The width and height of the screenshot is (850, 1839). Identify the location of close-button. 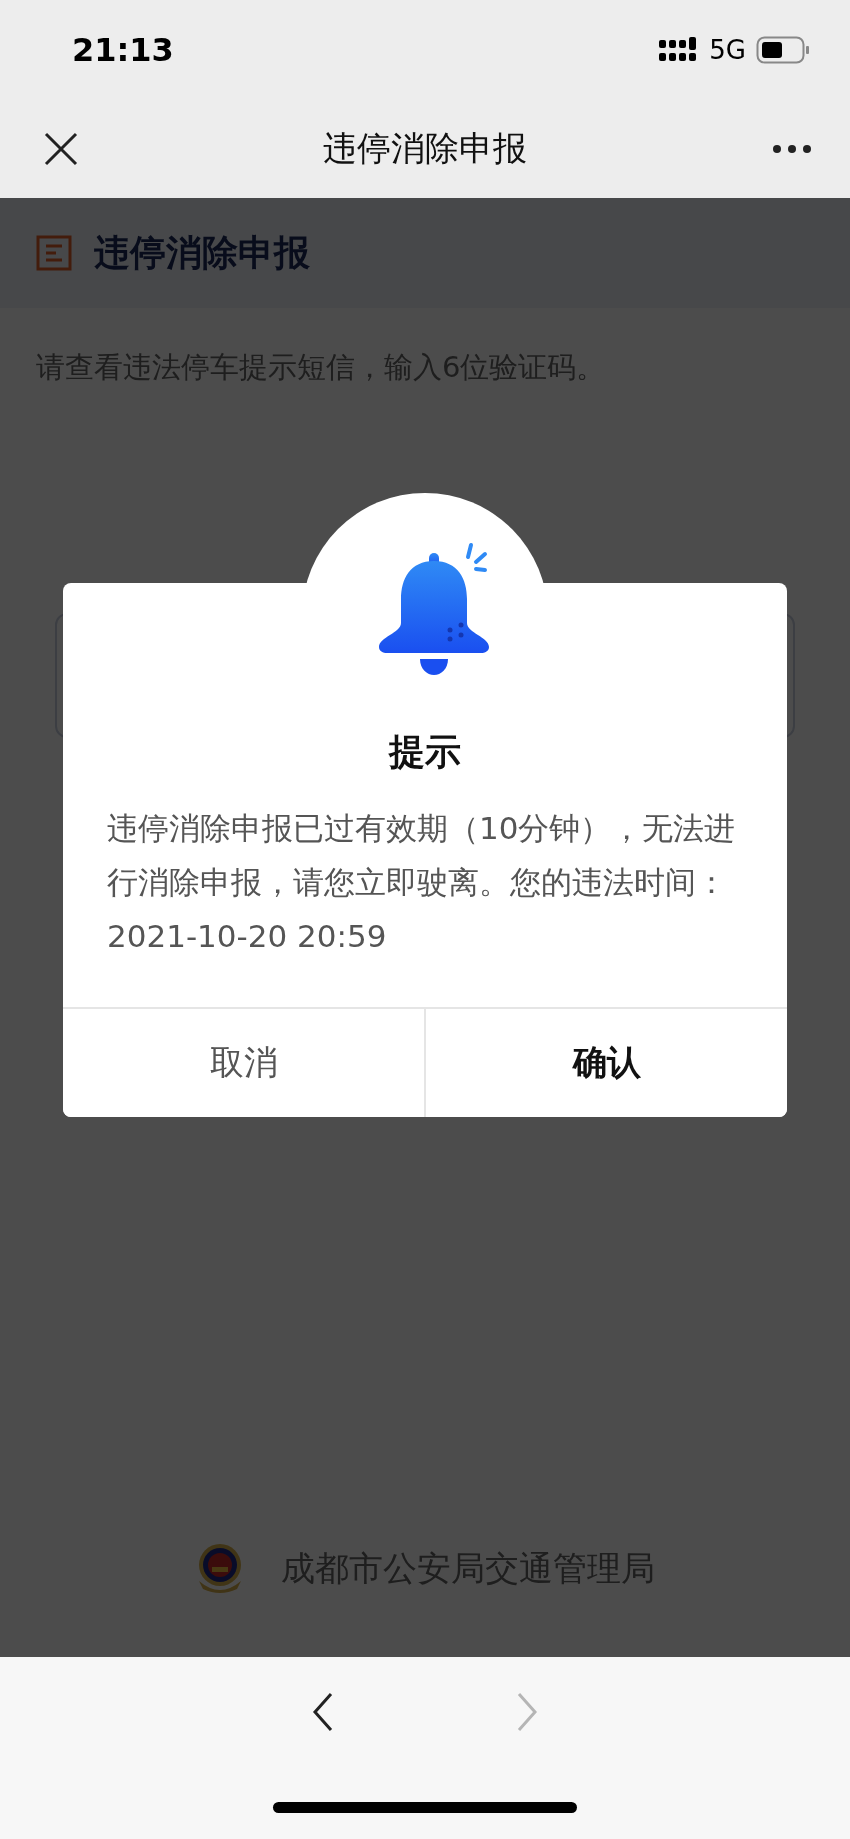
(61, 149).